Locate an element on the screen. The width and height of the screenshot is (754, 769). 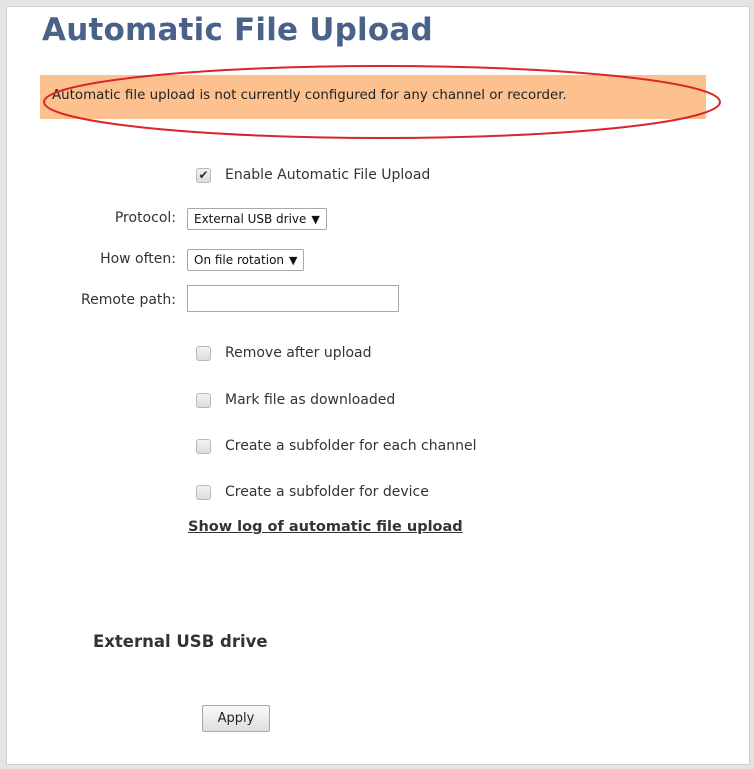
remove-after-upload-checkbox is located at coordinates (203, 353).